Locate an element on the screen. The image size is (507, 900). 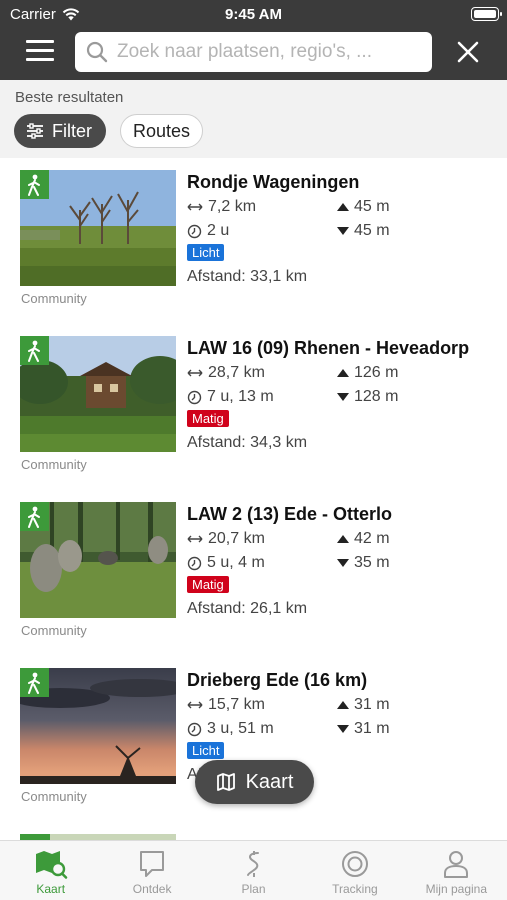
tab-label: Tracking is located at coordinates (355, 889).